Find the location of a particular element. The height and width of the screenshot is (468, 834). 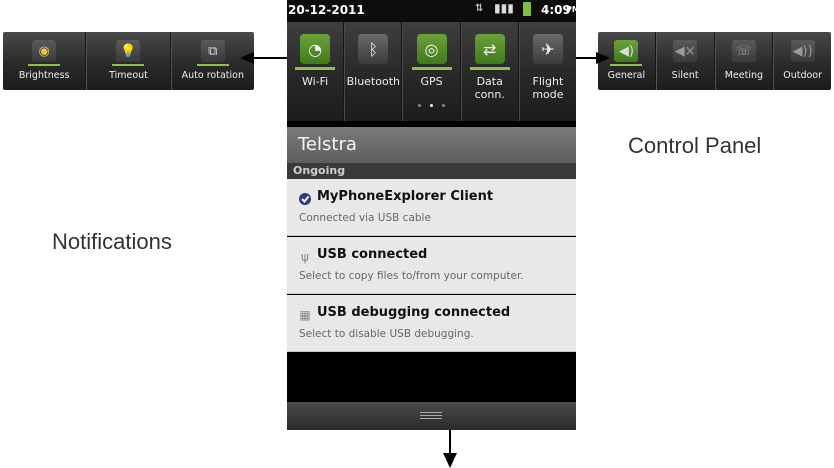

status-ampm: PM is located at coordinates (571, 9).